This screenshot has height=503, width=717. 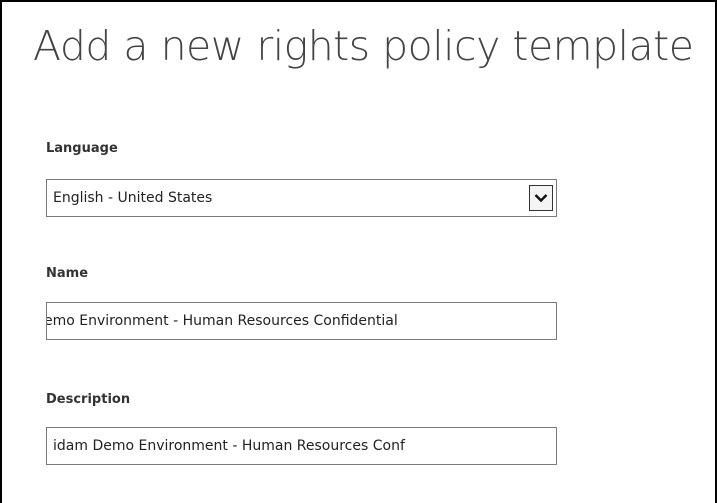 What do you see at coordinates (67, 273) in the screenshot?
I see `name-label: Name` at bounding box center [67, 273].